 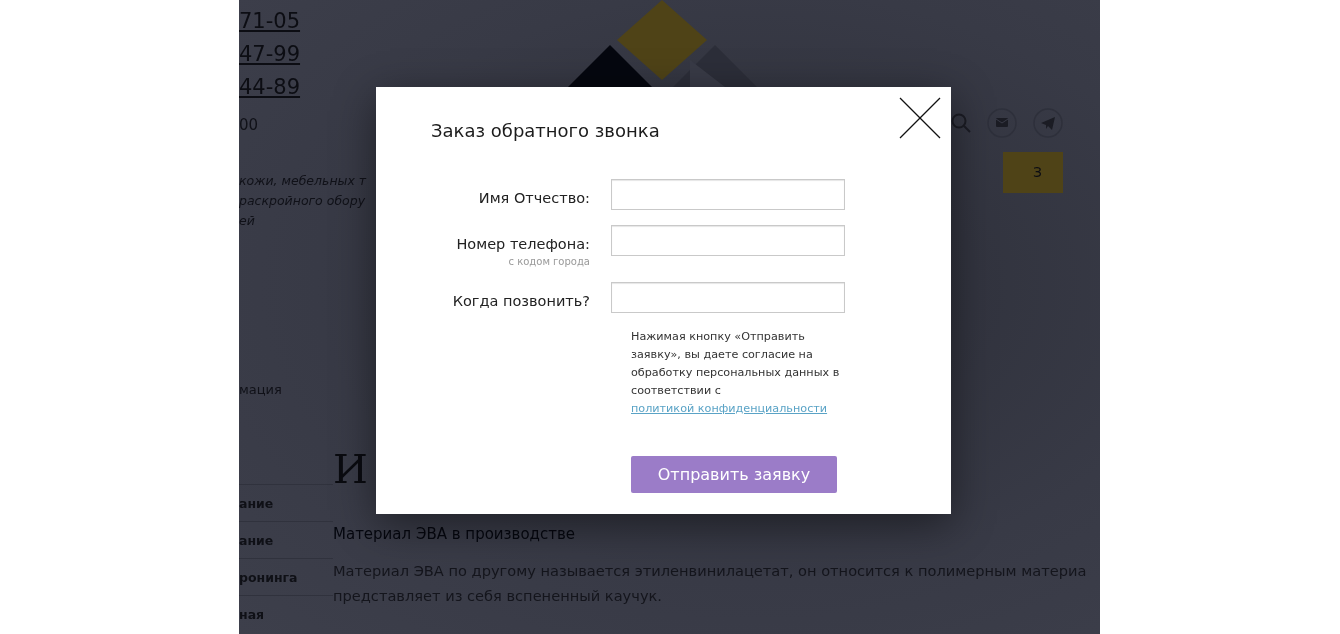 What do you see at coordinates (521, 301) in the screenshot?
I see `field-label: Когда позвонить?` at bounding box center [521, 301].